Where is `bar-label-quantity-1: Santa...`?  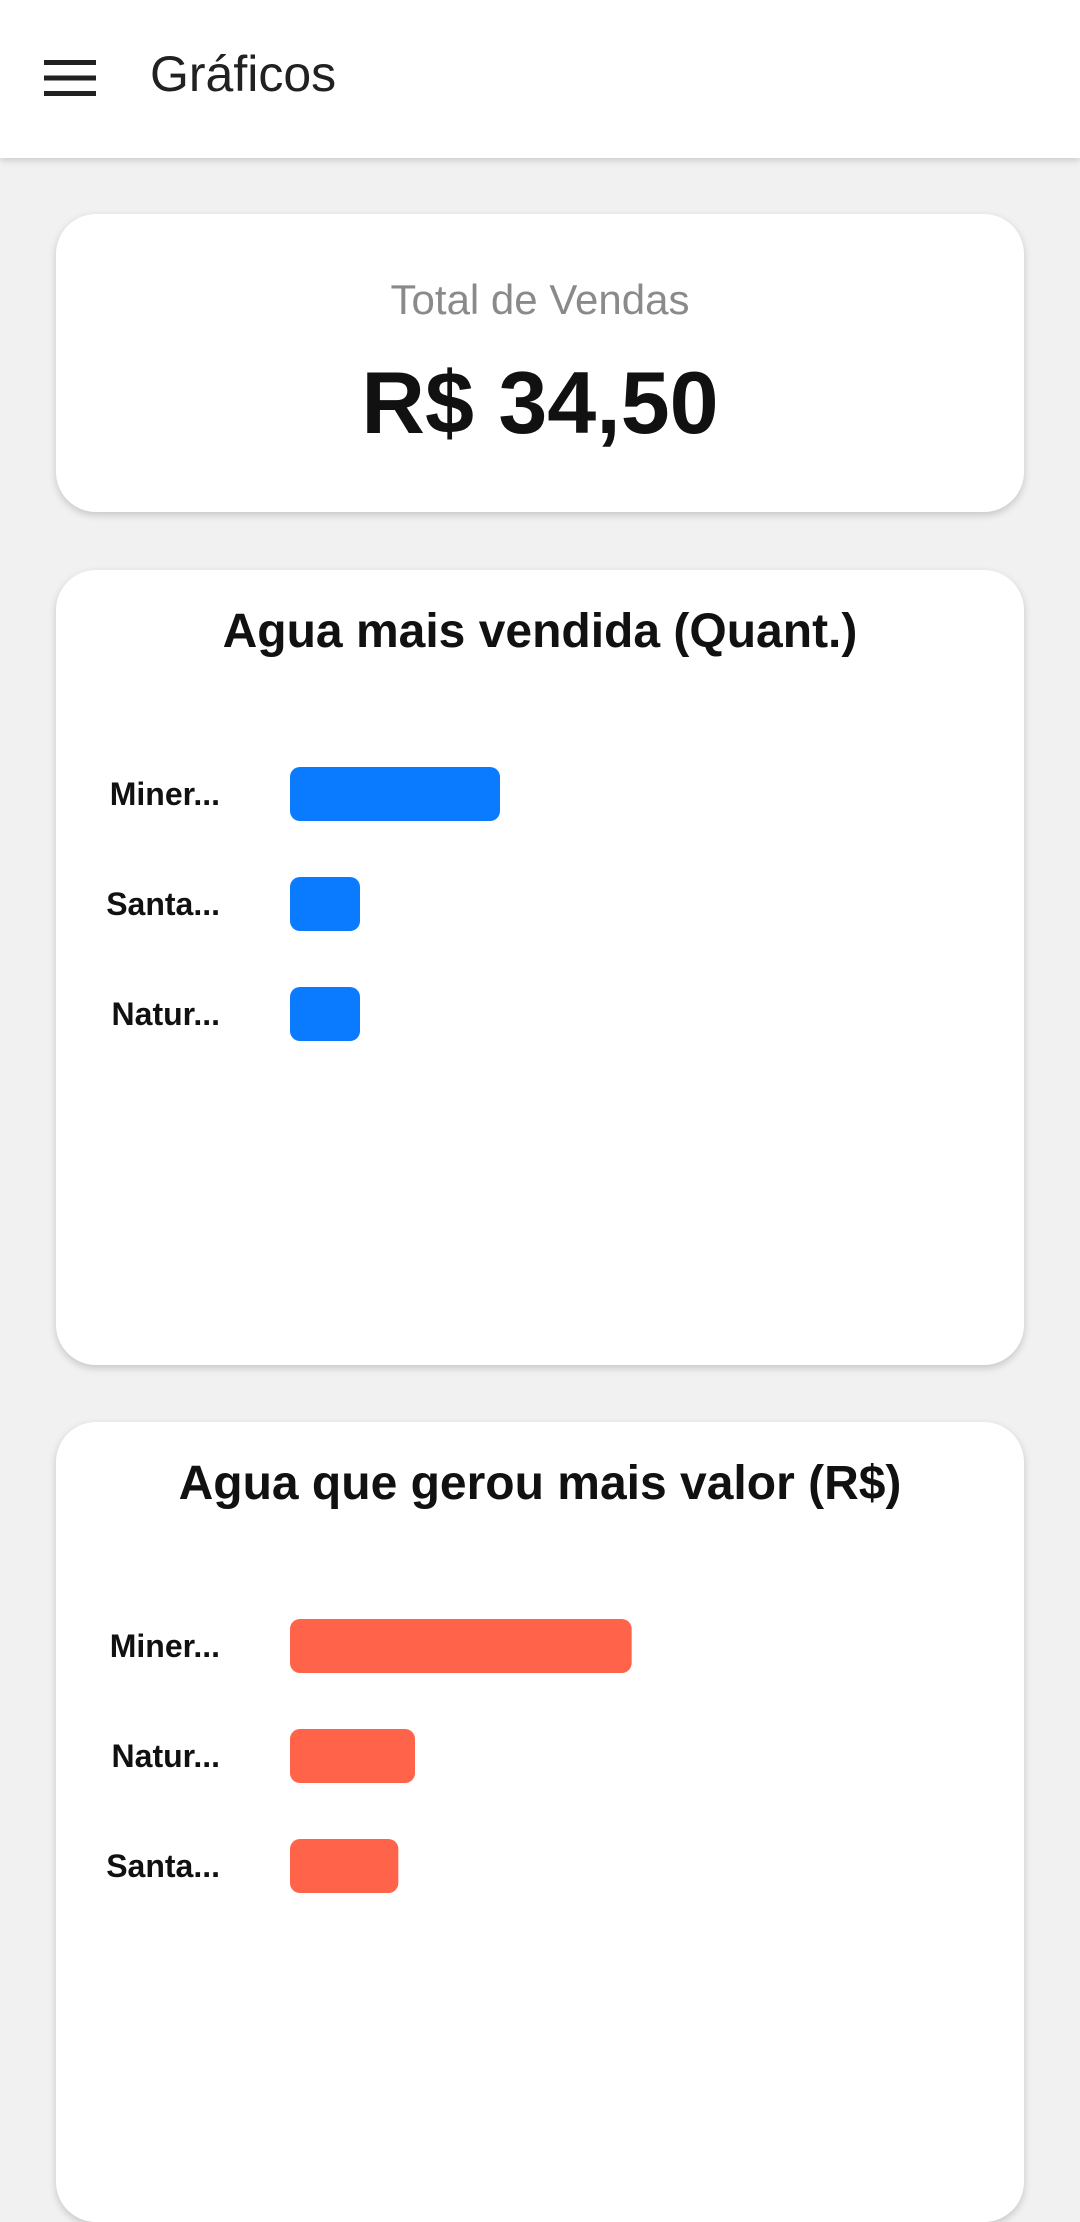
bar-label-quantity-1: Santa... is located at coordinates (163, 904).